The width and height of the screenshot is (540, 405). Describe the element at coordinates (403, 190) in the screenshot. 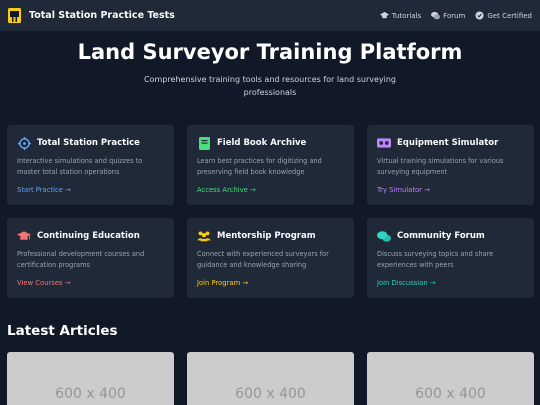

I see `try-simulator-link: Try Simulator →` at that location.